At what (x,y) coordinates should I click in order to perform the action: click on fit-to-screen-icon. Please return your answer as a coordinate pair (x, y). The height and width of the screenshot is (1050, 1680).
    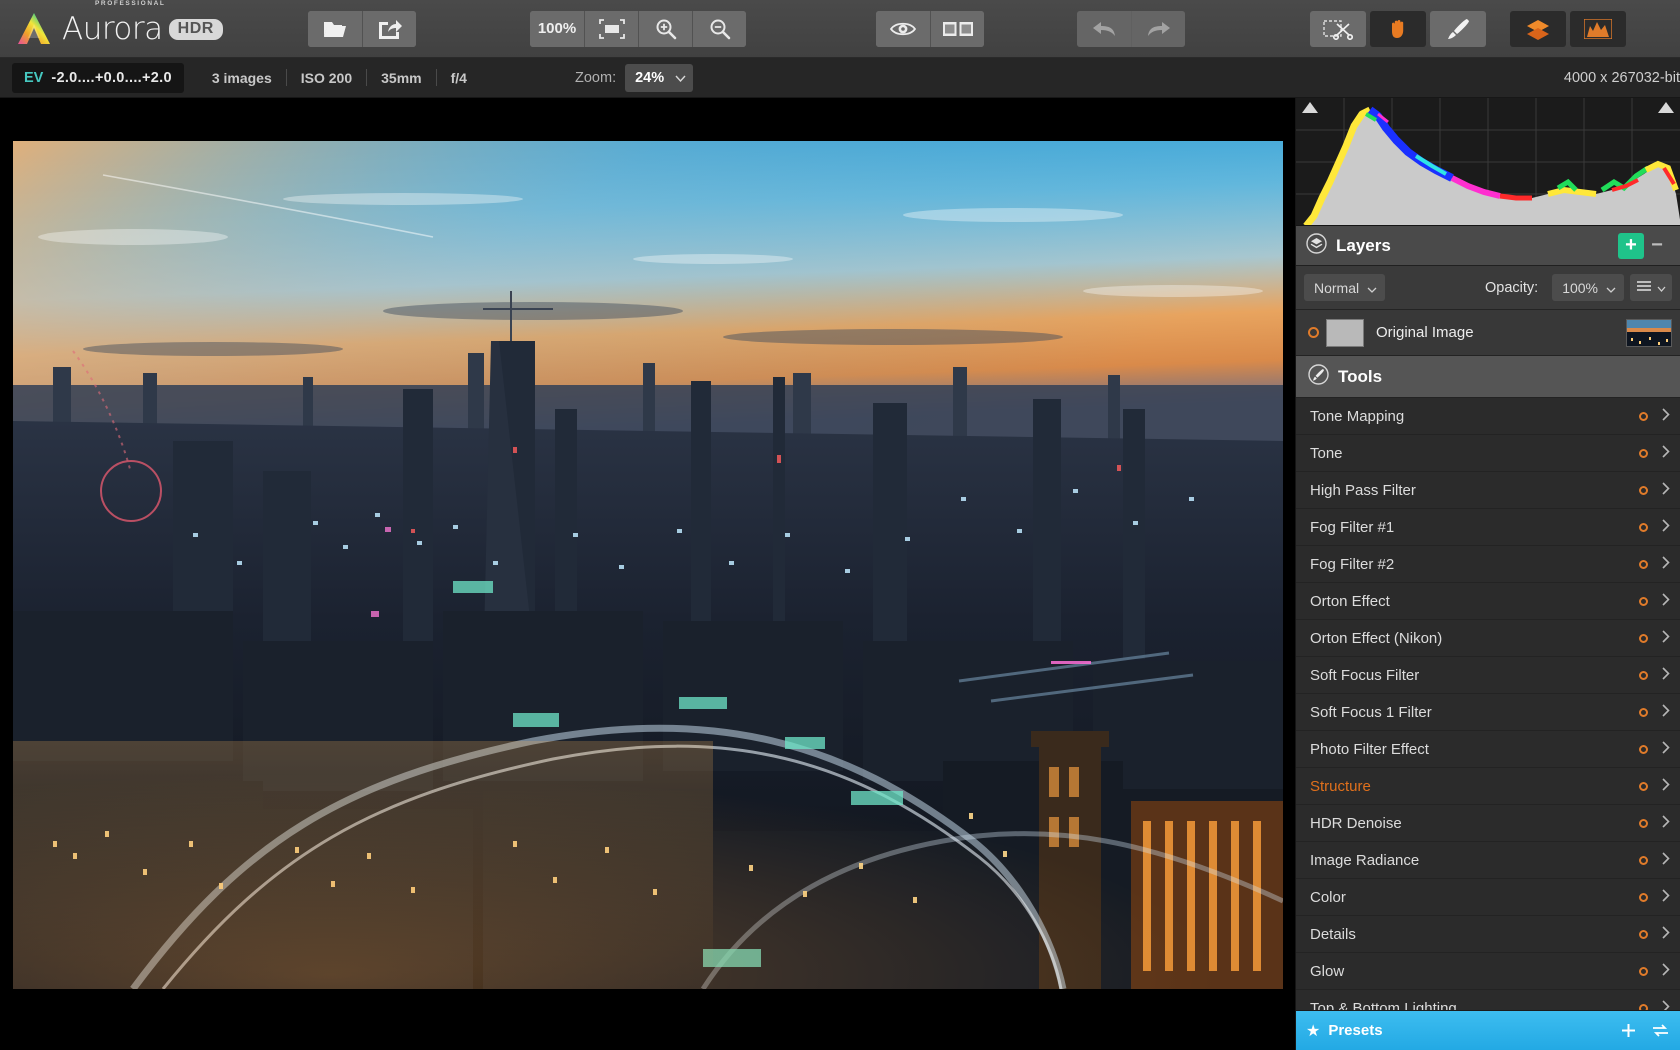
    Looking at the image, I should click on (612, 29).